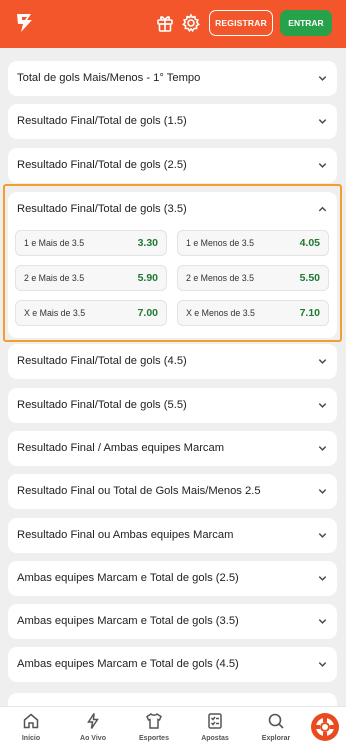 This screenshot has width=346, height=751. I want to click on top-header: REGISTRAR ENTRAR, so click(173, 24).